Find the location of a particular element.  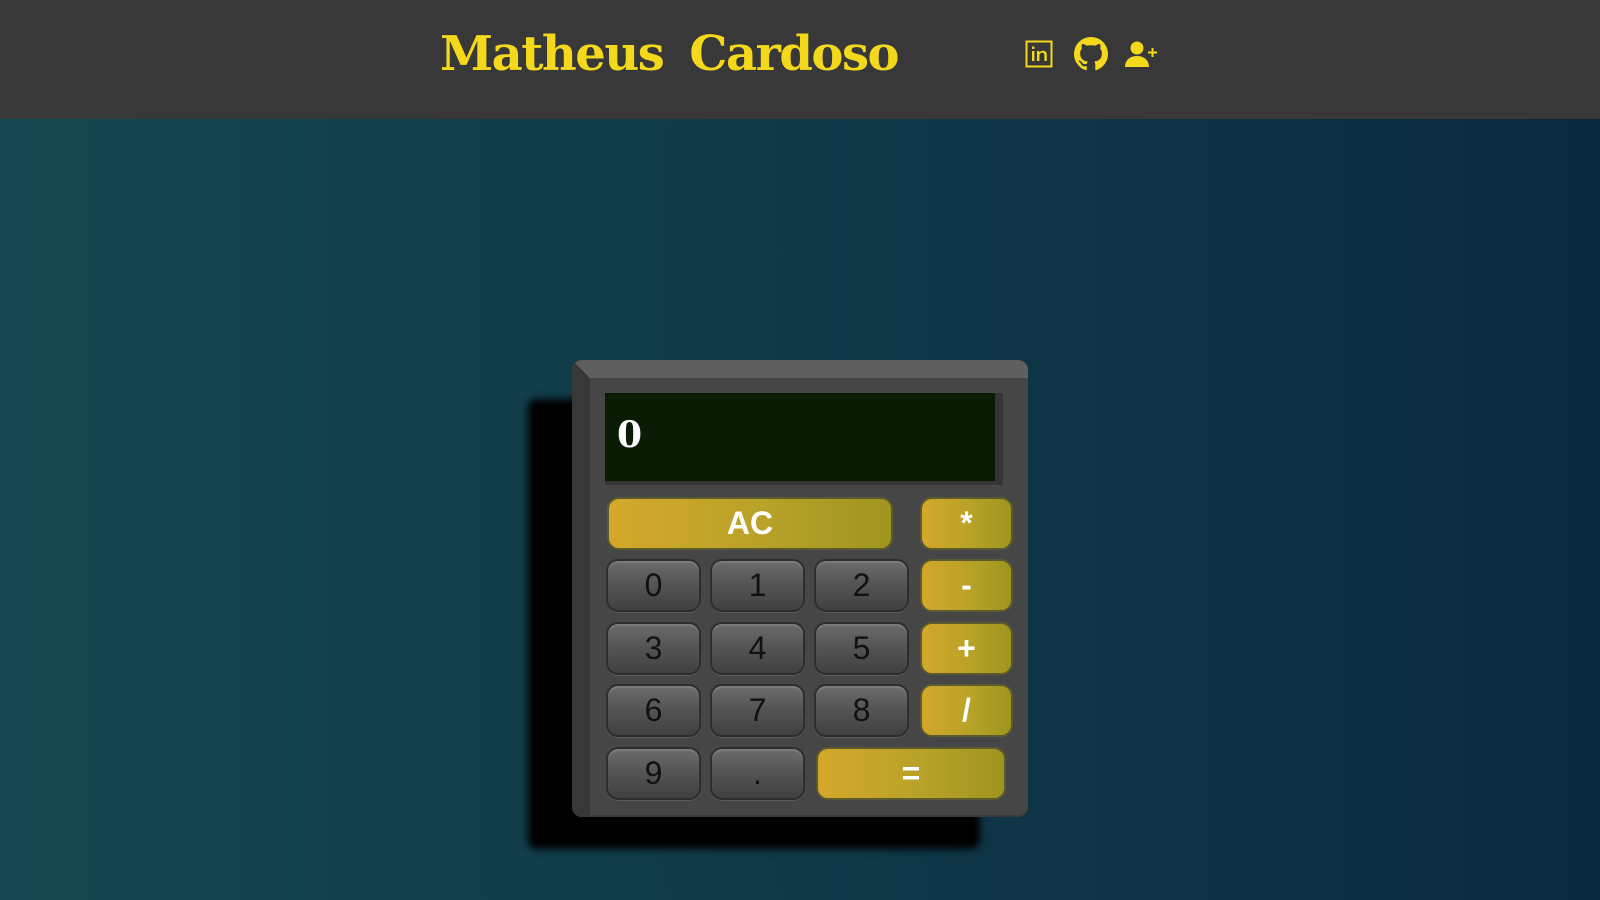

github-icon is located at coordinates (1091, 54).